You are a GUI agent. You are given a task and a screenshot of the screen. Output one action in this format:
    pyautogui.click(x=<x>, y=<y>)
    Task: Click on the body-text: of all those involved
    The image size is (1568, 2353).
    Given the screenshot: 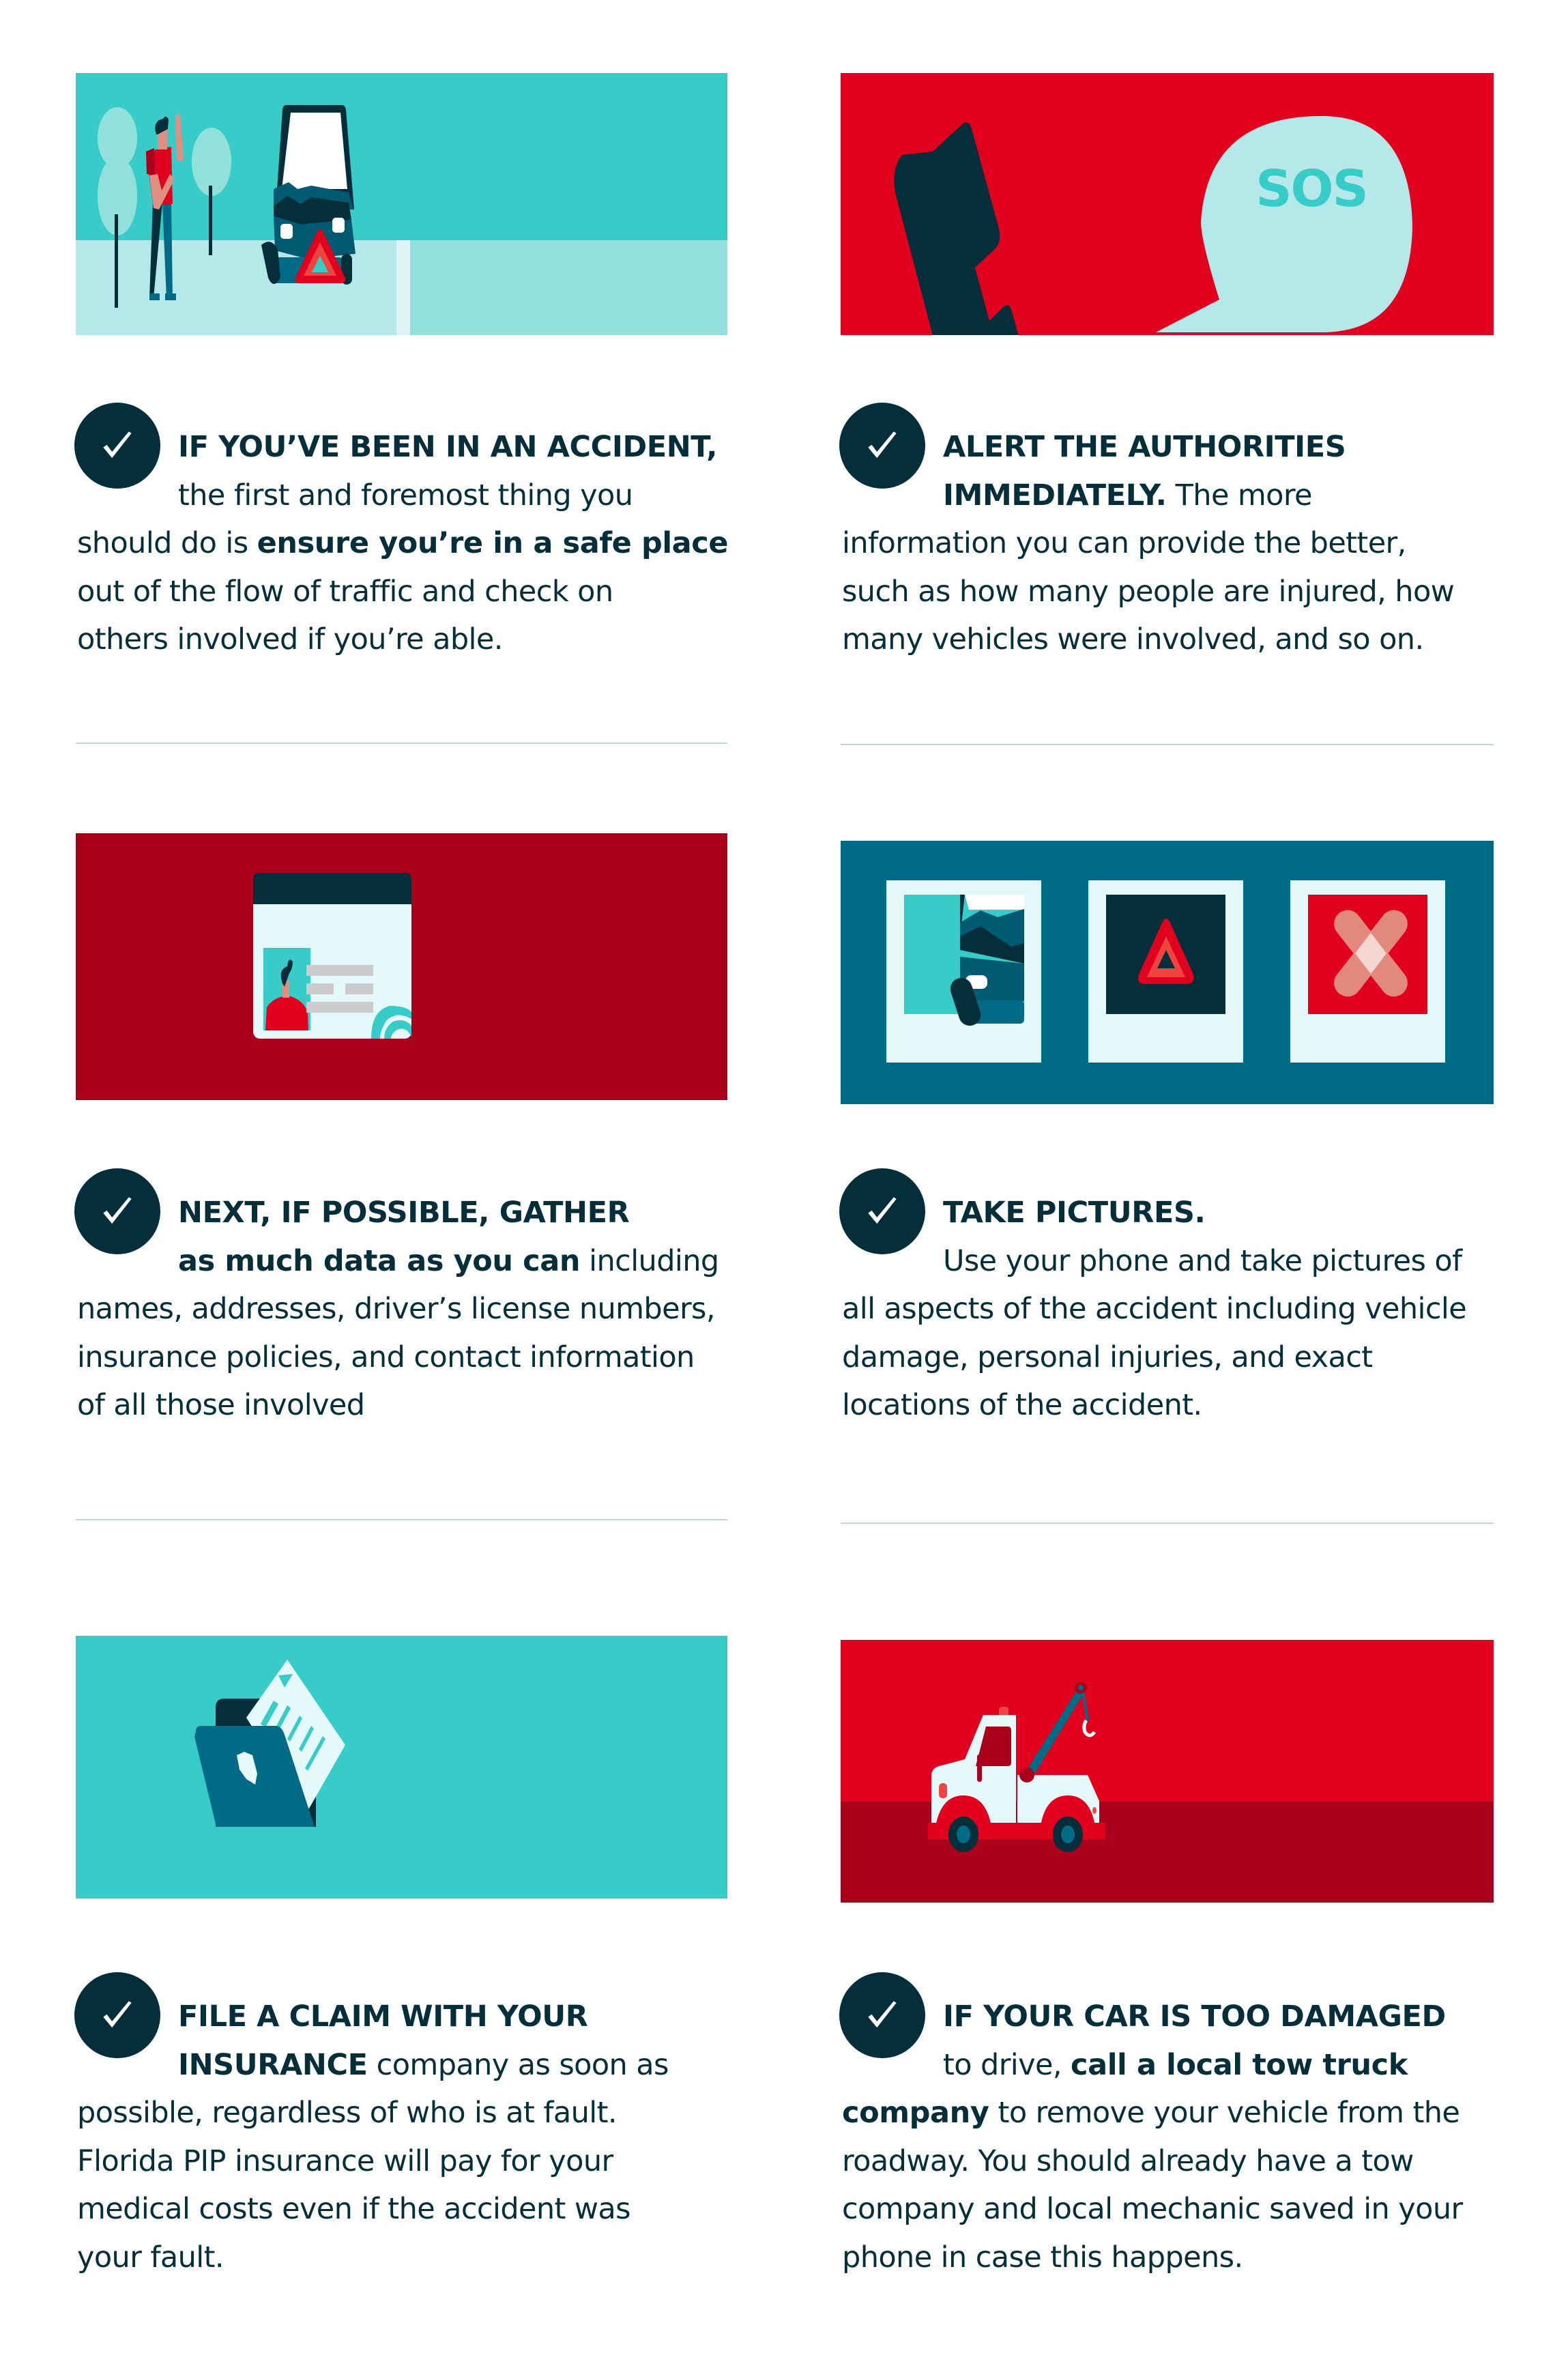 What is the action you would take?
    pyautogui.click(x=221, y=1405)
    